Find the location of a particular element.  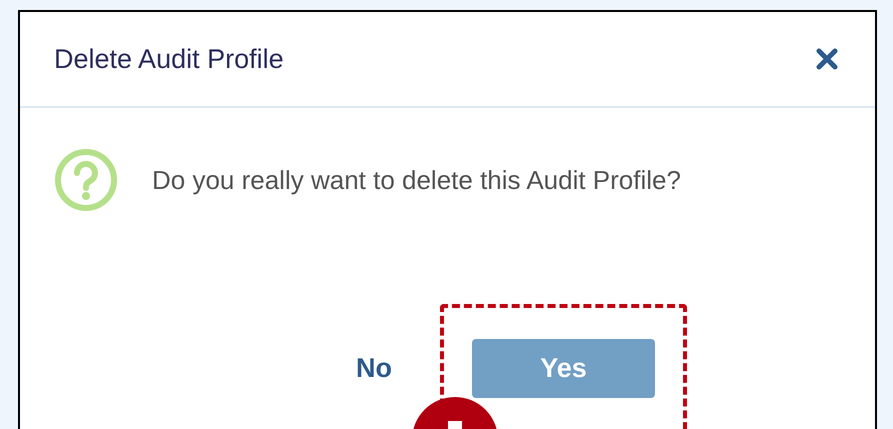

confirmation-message: Do you really want to delete this Audit Profile? is located at coordinates (416, 180).